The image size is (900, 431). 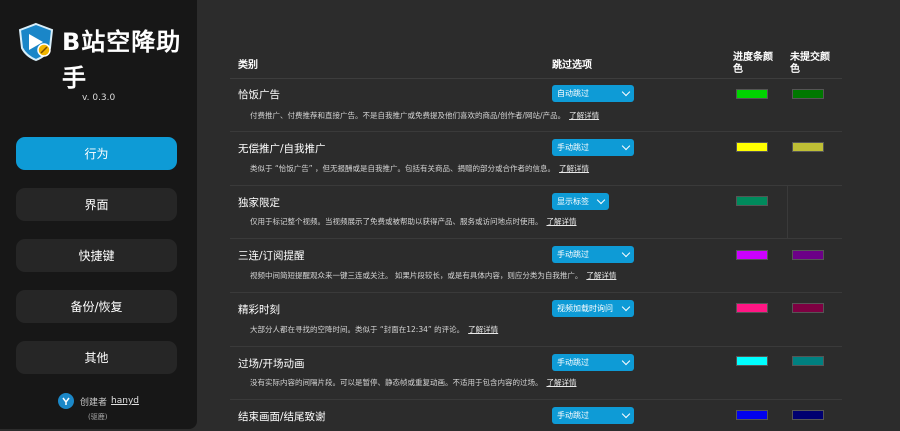 I want to click on creator-avatar, so click(x=66, y=401).